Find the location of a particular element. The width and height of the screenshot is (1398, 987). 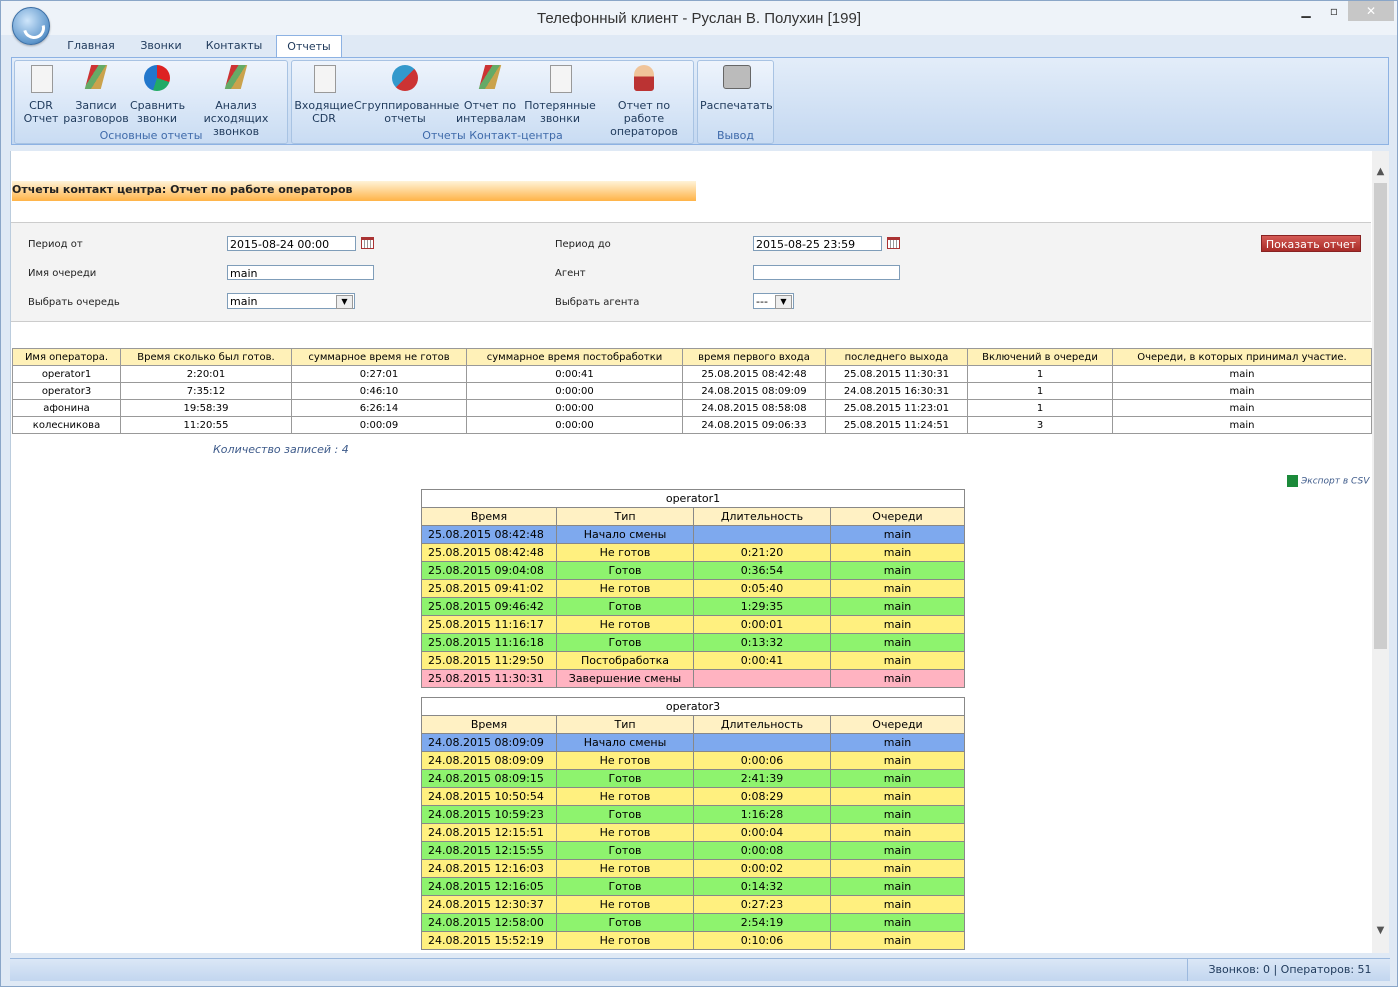

agent-input is located at coordinates (826, 272).